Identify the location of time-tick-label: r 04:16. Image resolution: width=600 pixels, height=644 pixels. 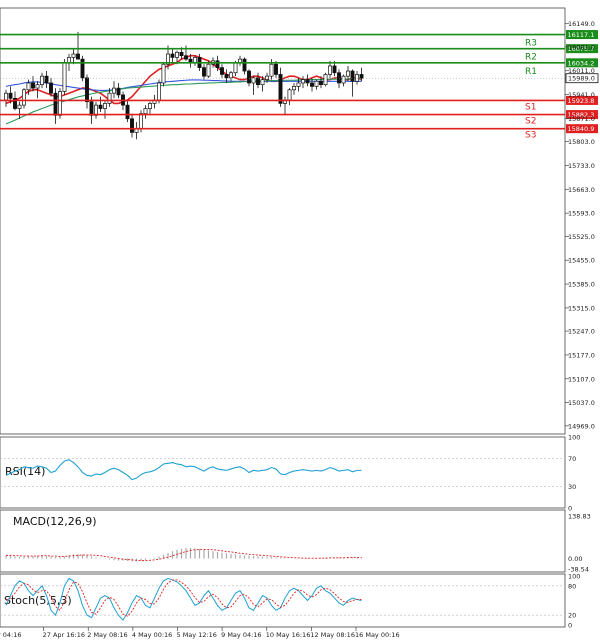
(10, 635).